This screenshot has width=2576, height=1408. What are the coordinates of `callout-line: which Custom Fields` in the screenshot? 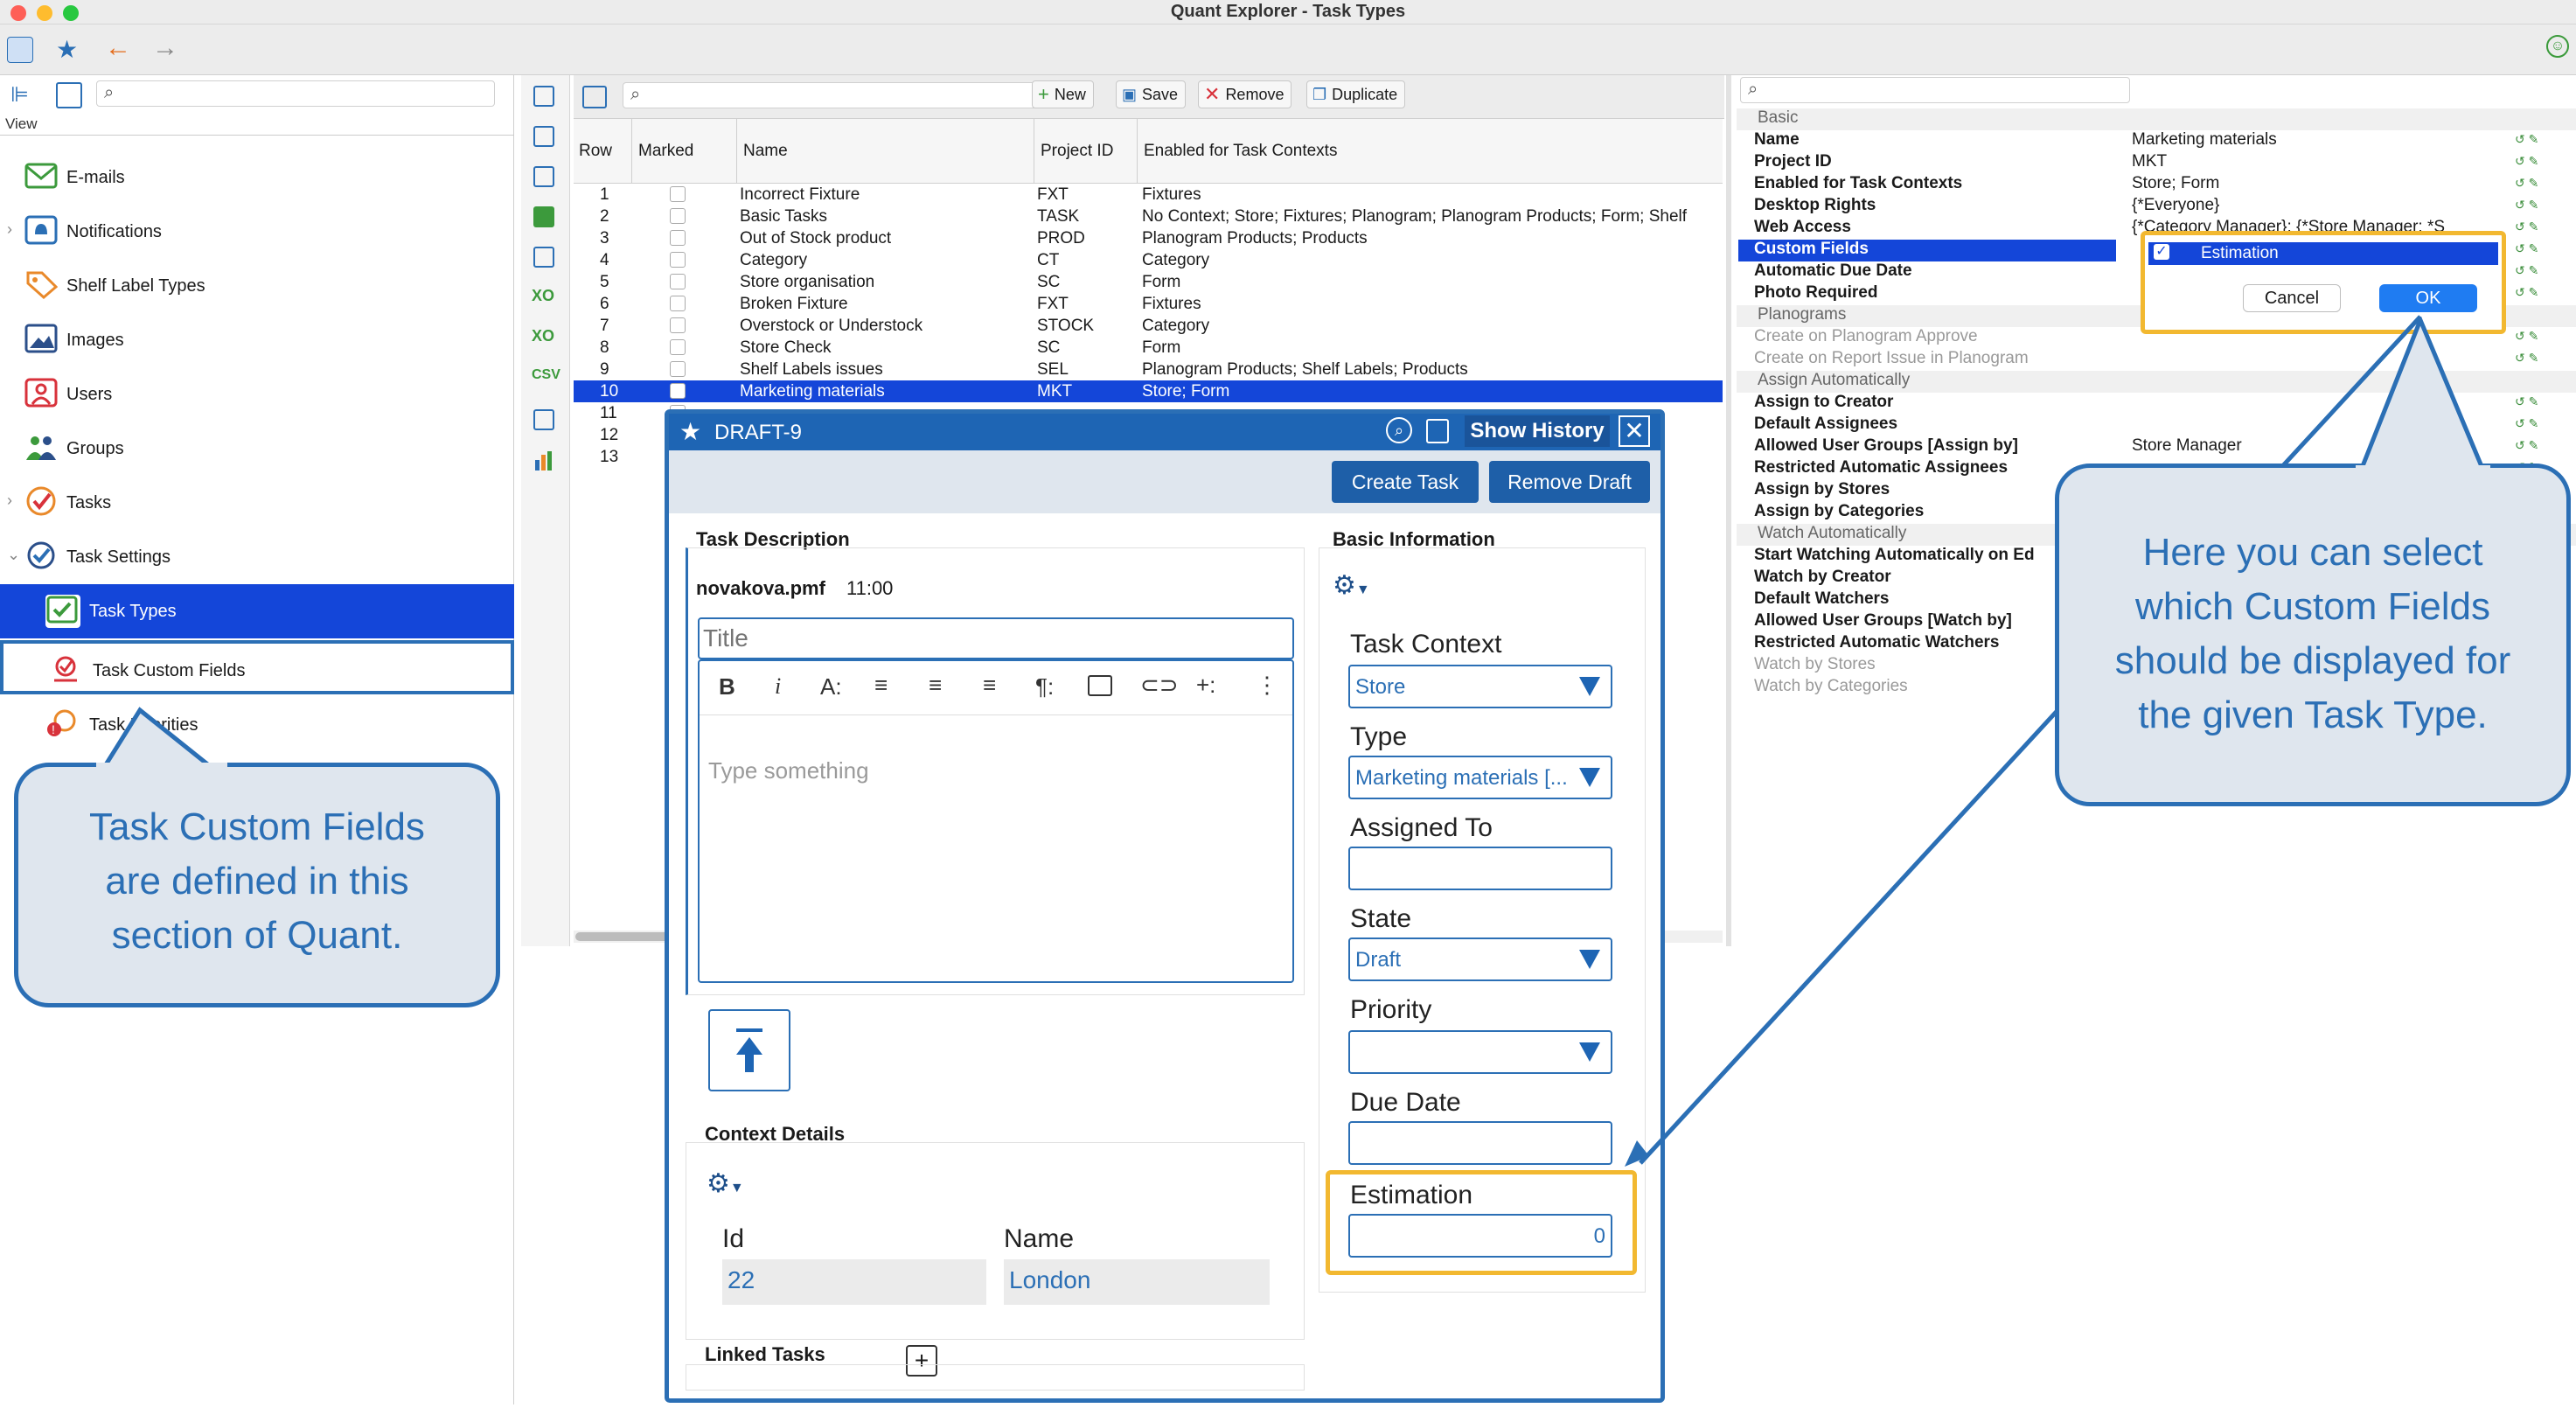 It's located at (2312, 606).